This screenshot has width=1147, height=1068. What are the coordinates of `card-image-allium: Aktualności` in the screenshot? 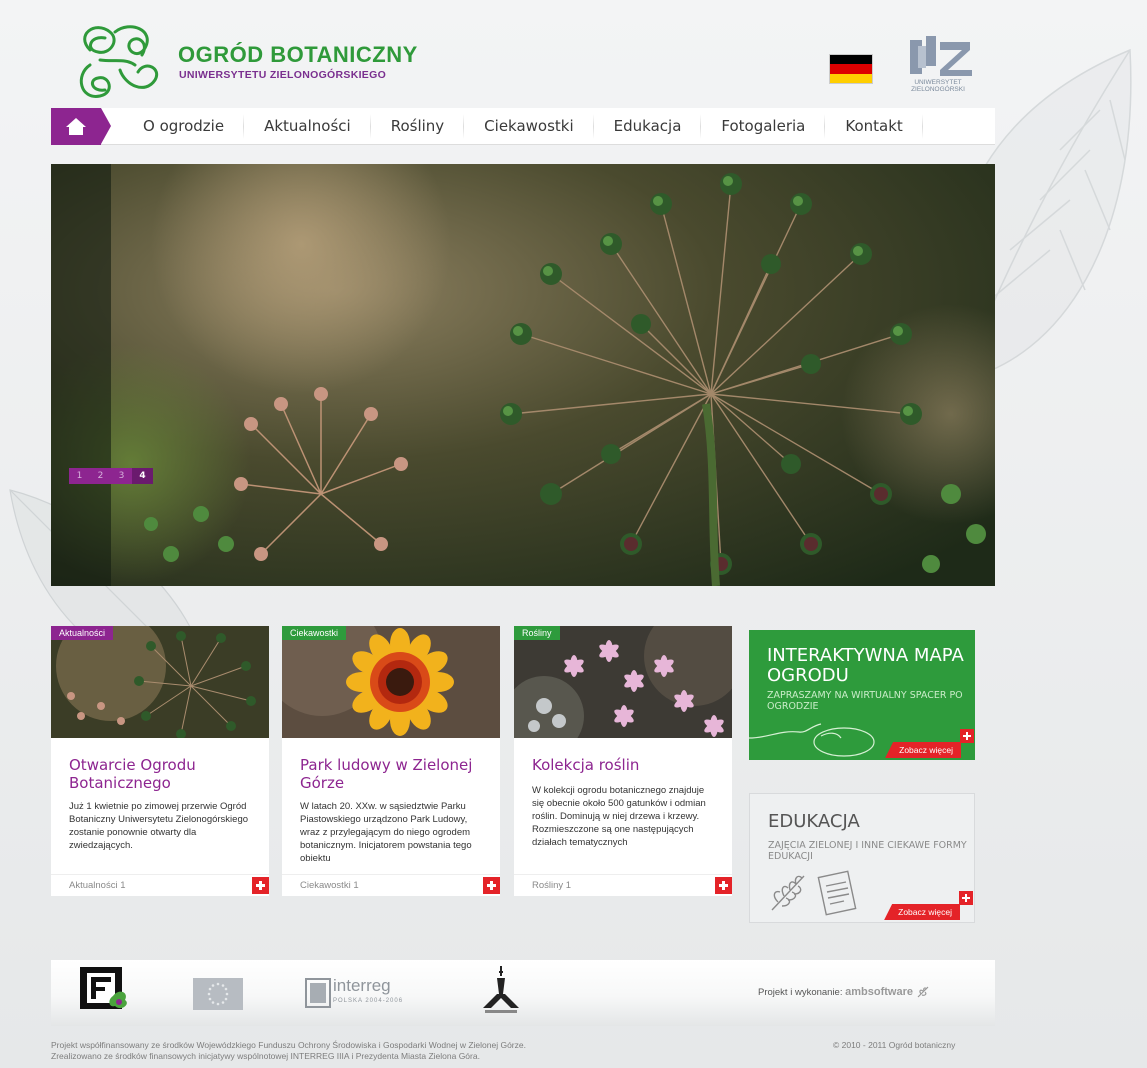 It's located at (160, 682).